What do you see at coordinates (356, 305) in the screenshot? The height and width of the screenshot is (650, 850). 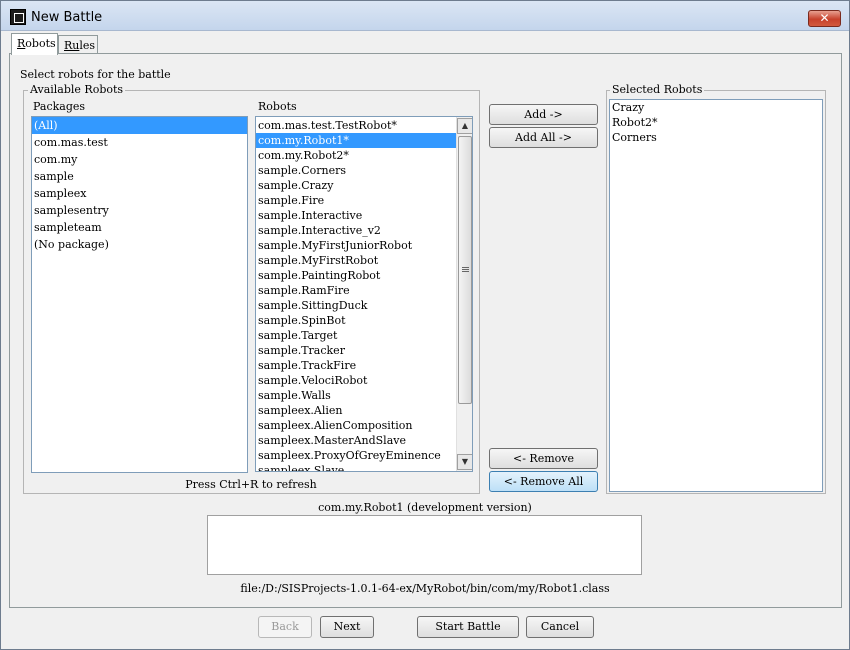 I see `robot-list-item: sample.SittingDuck` at bounding box center [356, 305].